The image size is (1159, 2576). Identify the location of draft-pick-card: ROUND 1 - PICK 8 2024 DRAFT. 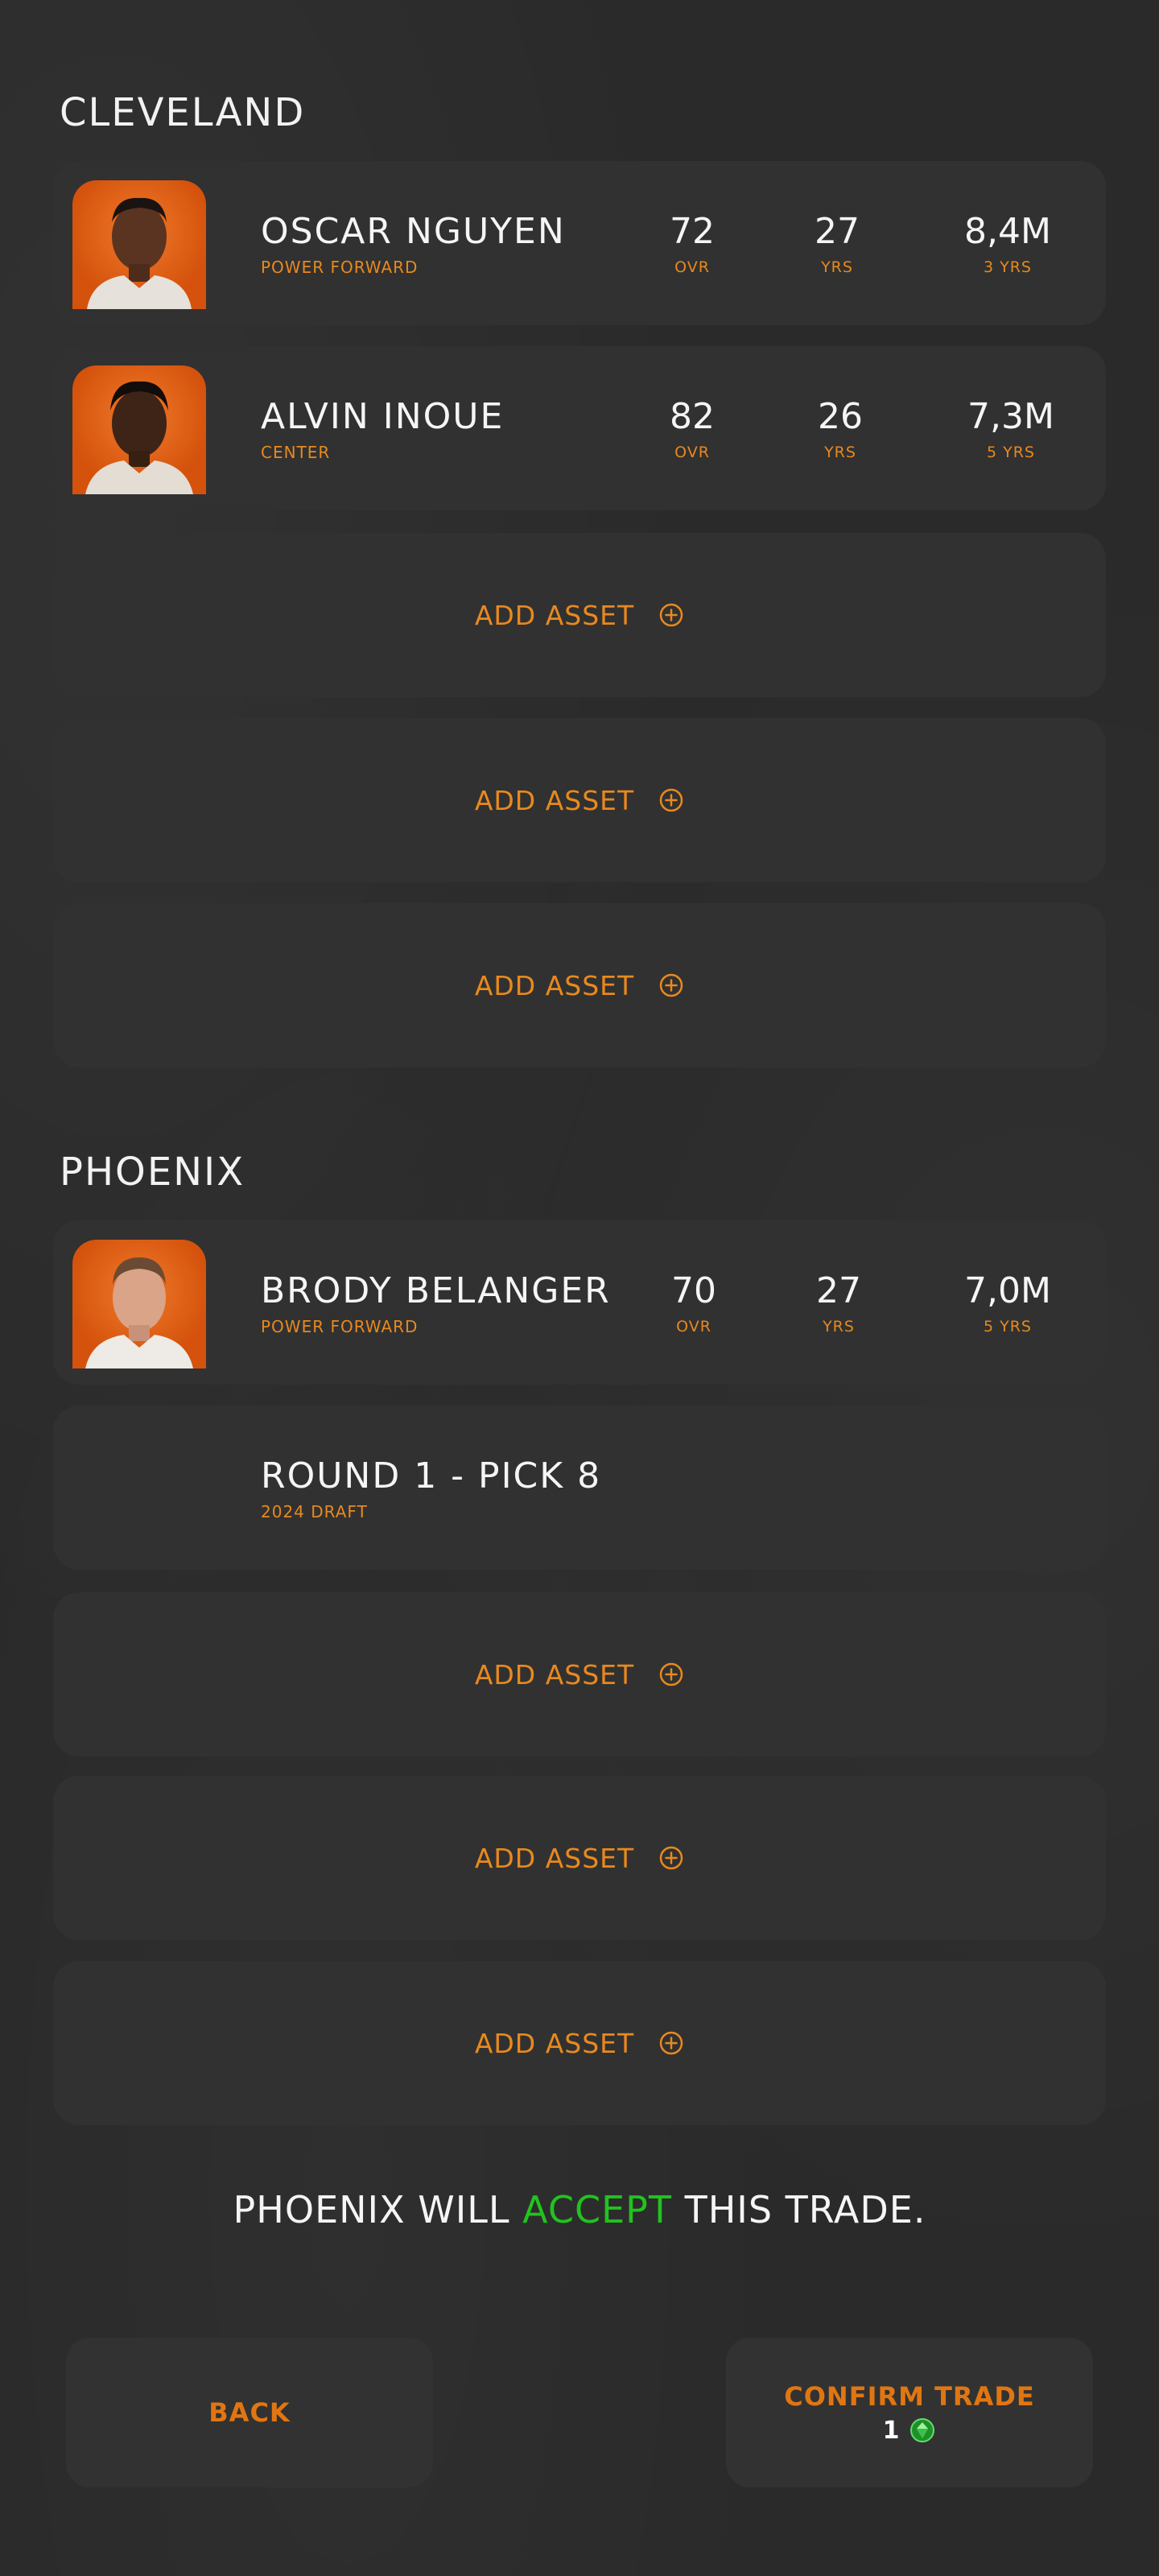
(579, 1488).